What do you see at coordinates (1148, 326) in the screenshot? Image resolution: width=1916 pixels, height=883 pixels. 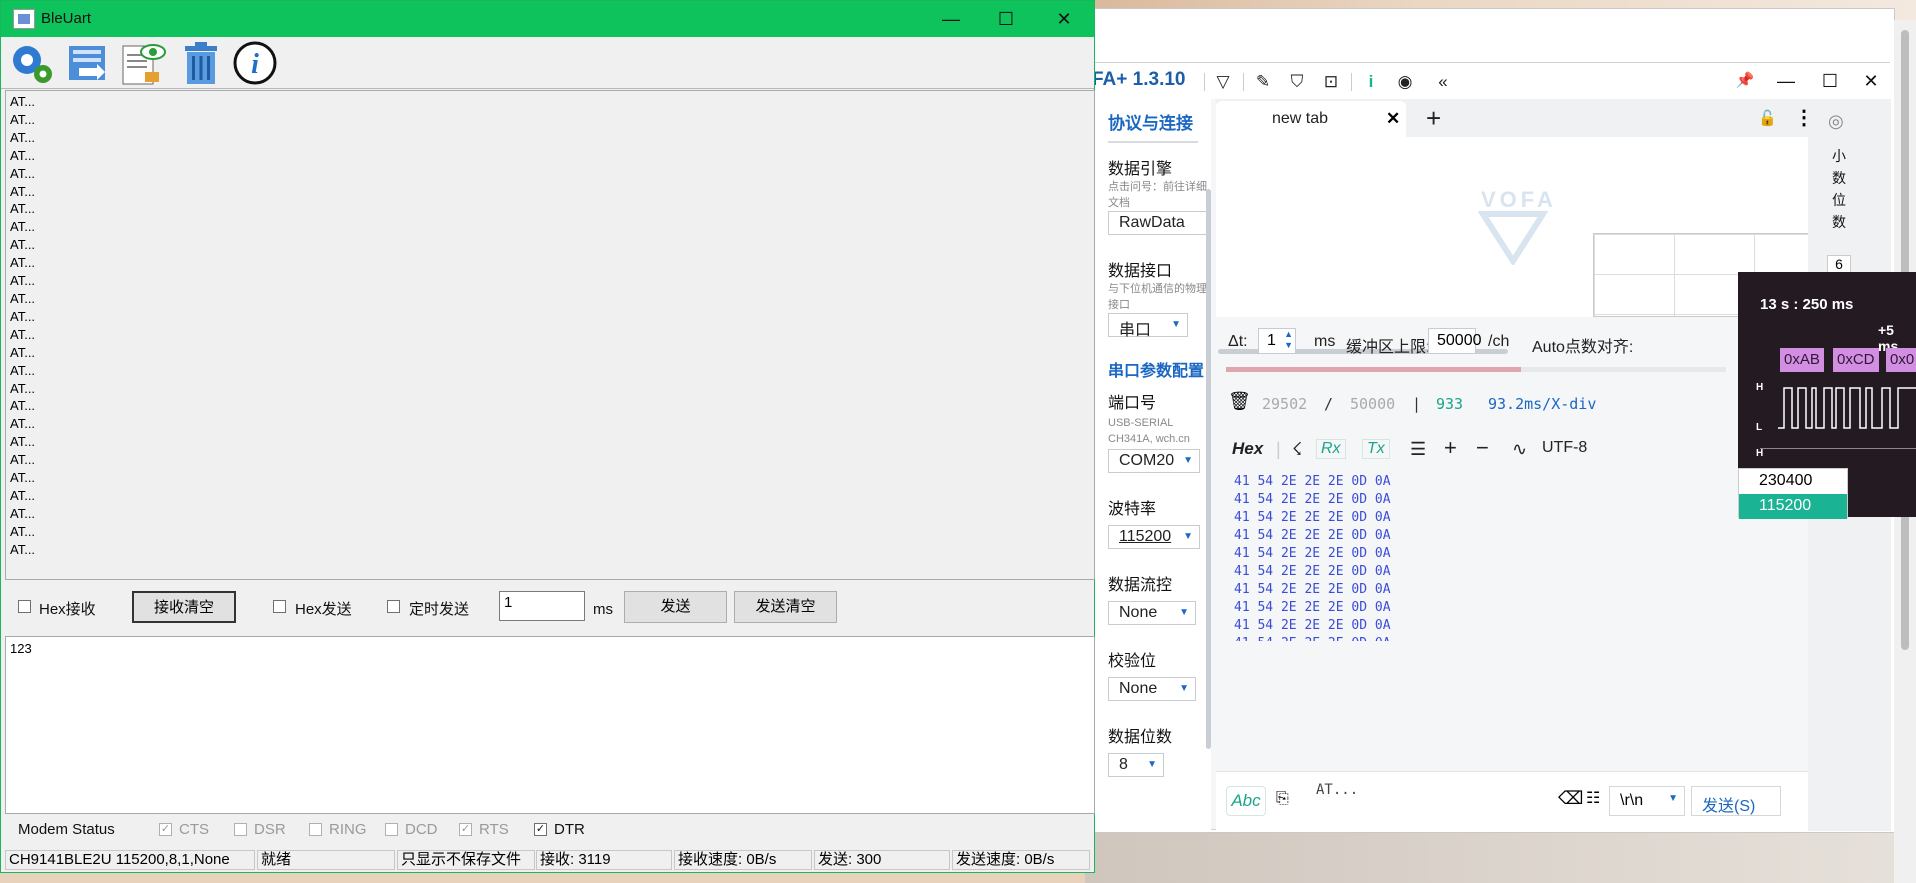 I see `interface-select: 串口 ▼` at bounding box center [1148, 326].